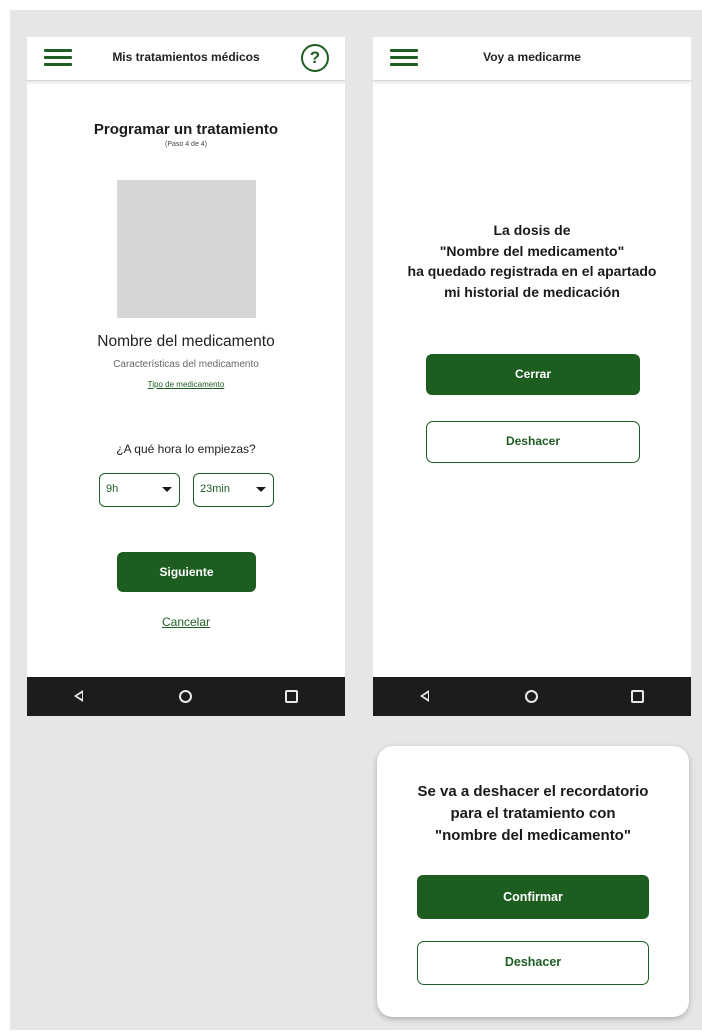 The height and width of the screenshot is (1033, 702). I want to click on app-bar: Voy a medicarme, so click(532, 59).